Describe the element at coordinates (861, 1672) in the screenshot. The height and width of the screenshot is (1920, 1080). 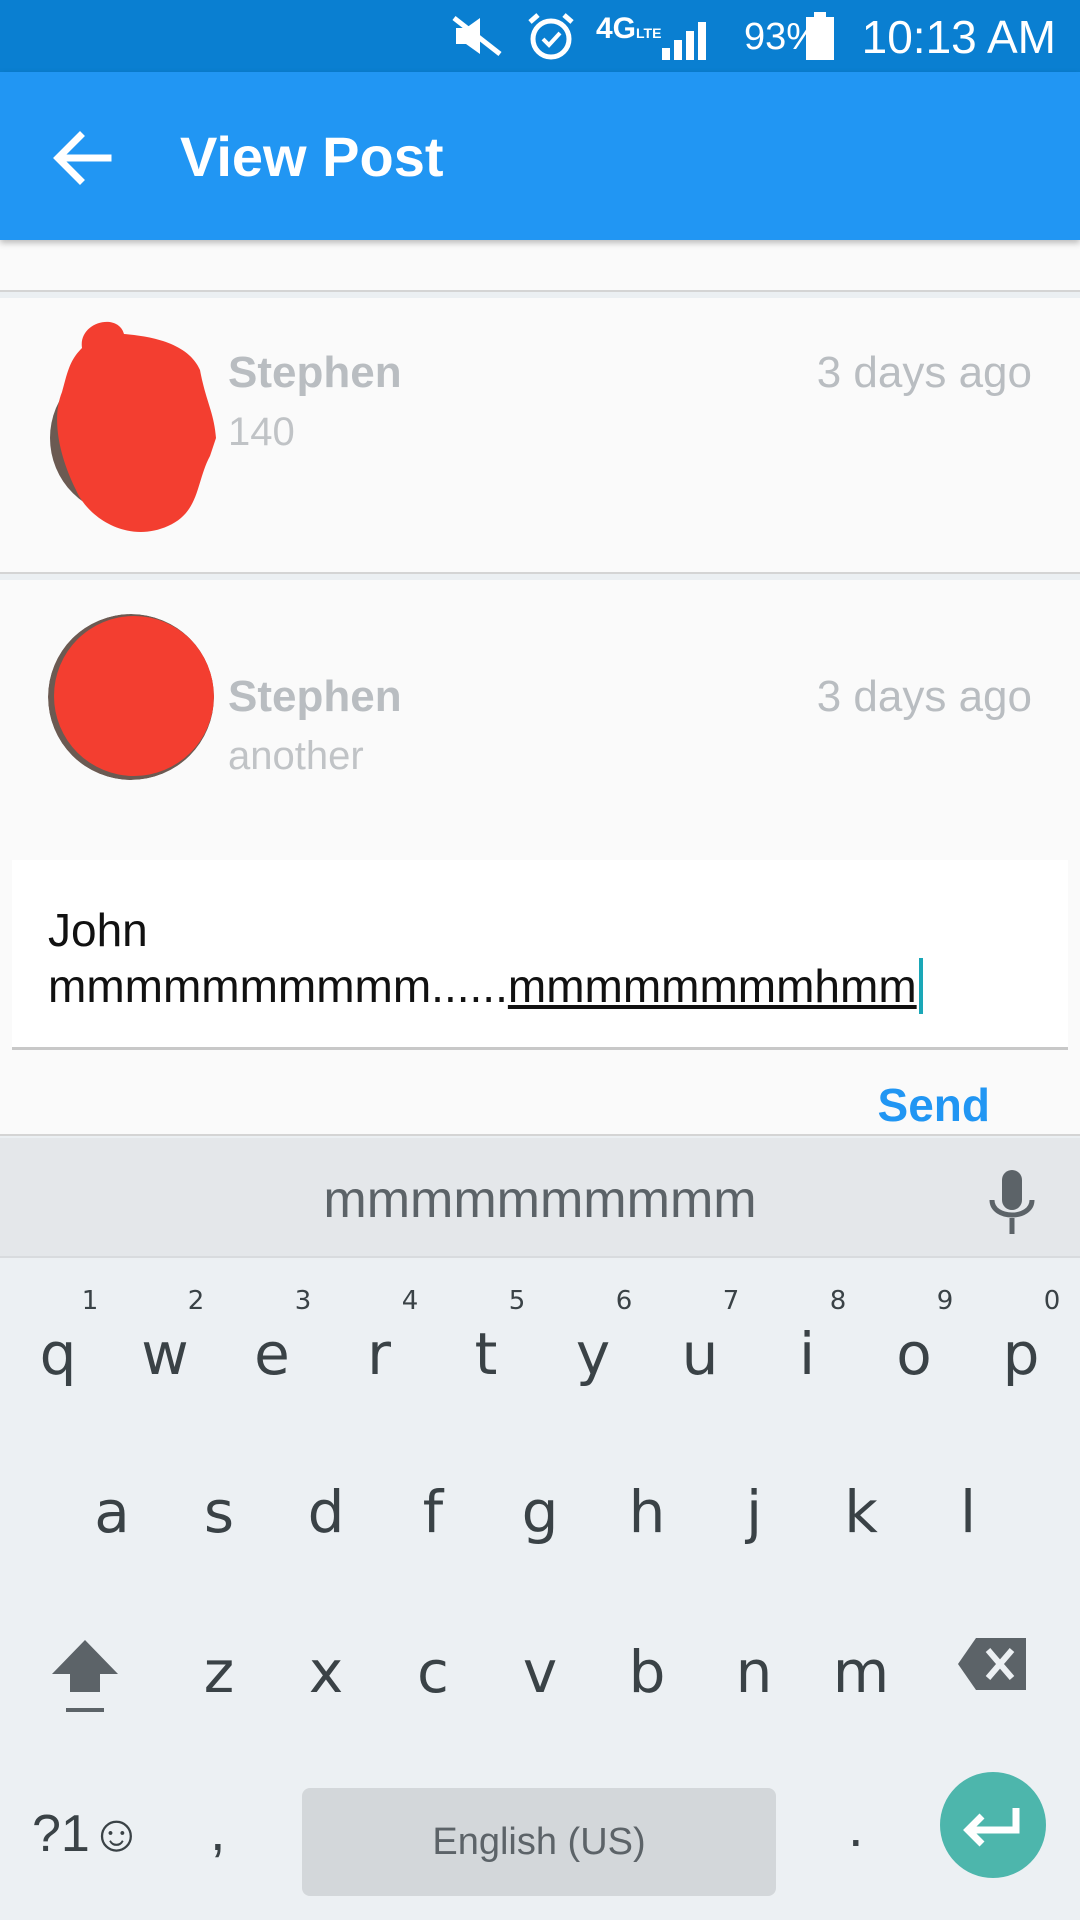
I see `key-m: m` at that location.